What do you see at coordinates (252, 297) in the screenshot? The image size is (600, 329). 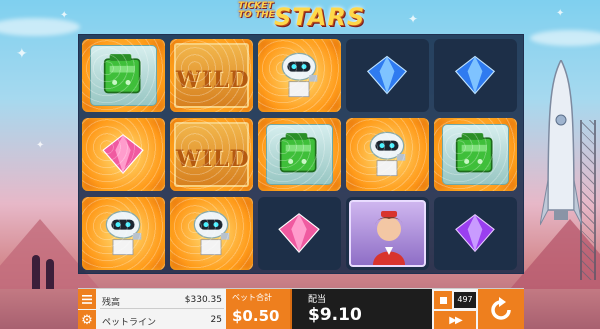 I see `total-bet-label: ベット合計` at bounding box center [252, 297].